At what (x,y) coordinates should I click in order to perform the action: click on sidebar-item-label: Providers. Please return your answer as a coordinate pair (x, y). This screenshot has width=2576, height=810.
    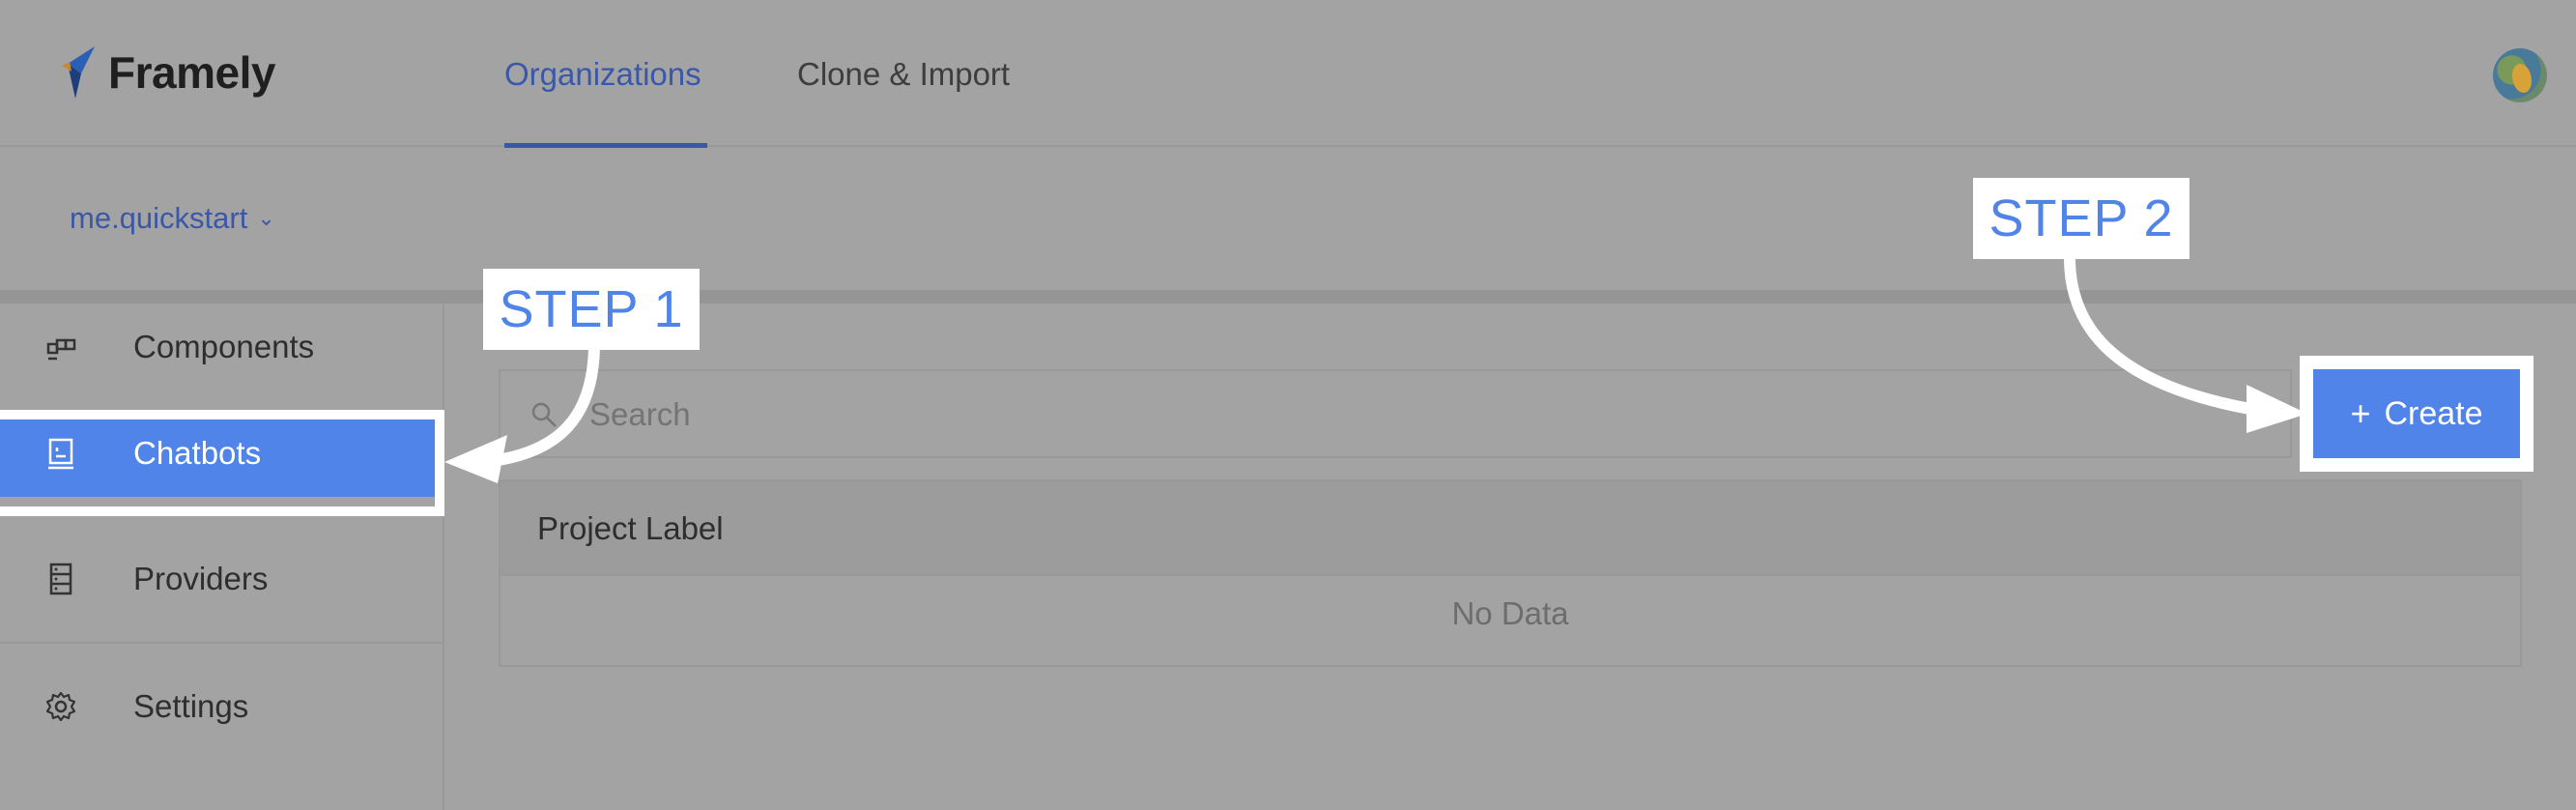
    Looking at the image, I should click on (201, 578).